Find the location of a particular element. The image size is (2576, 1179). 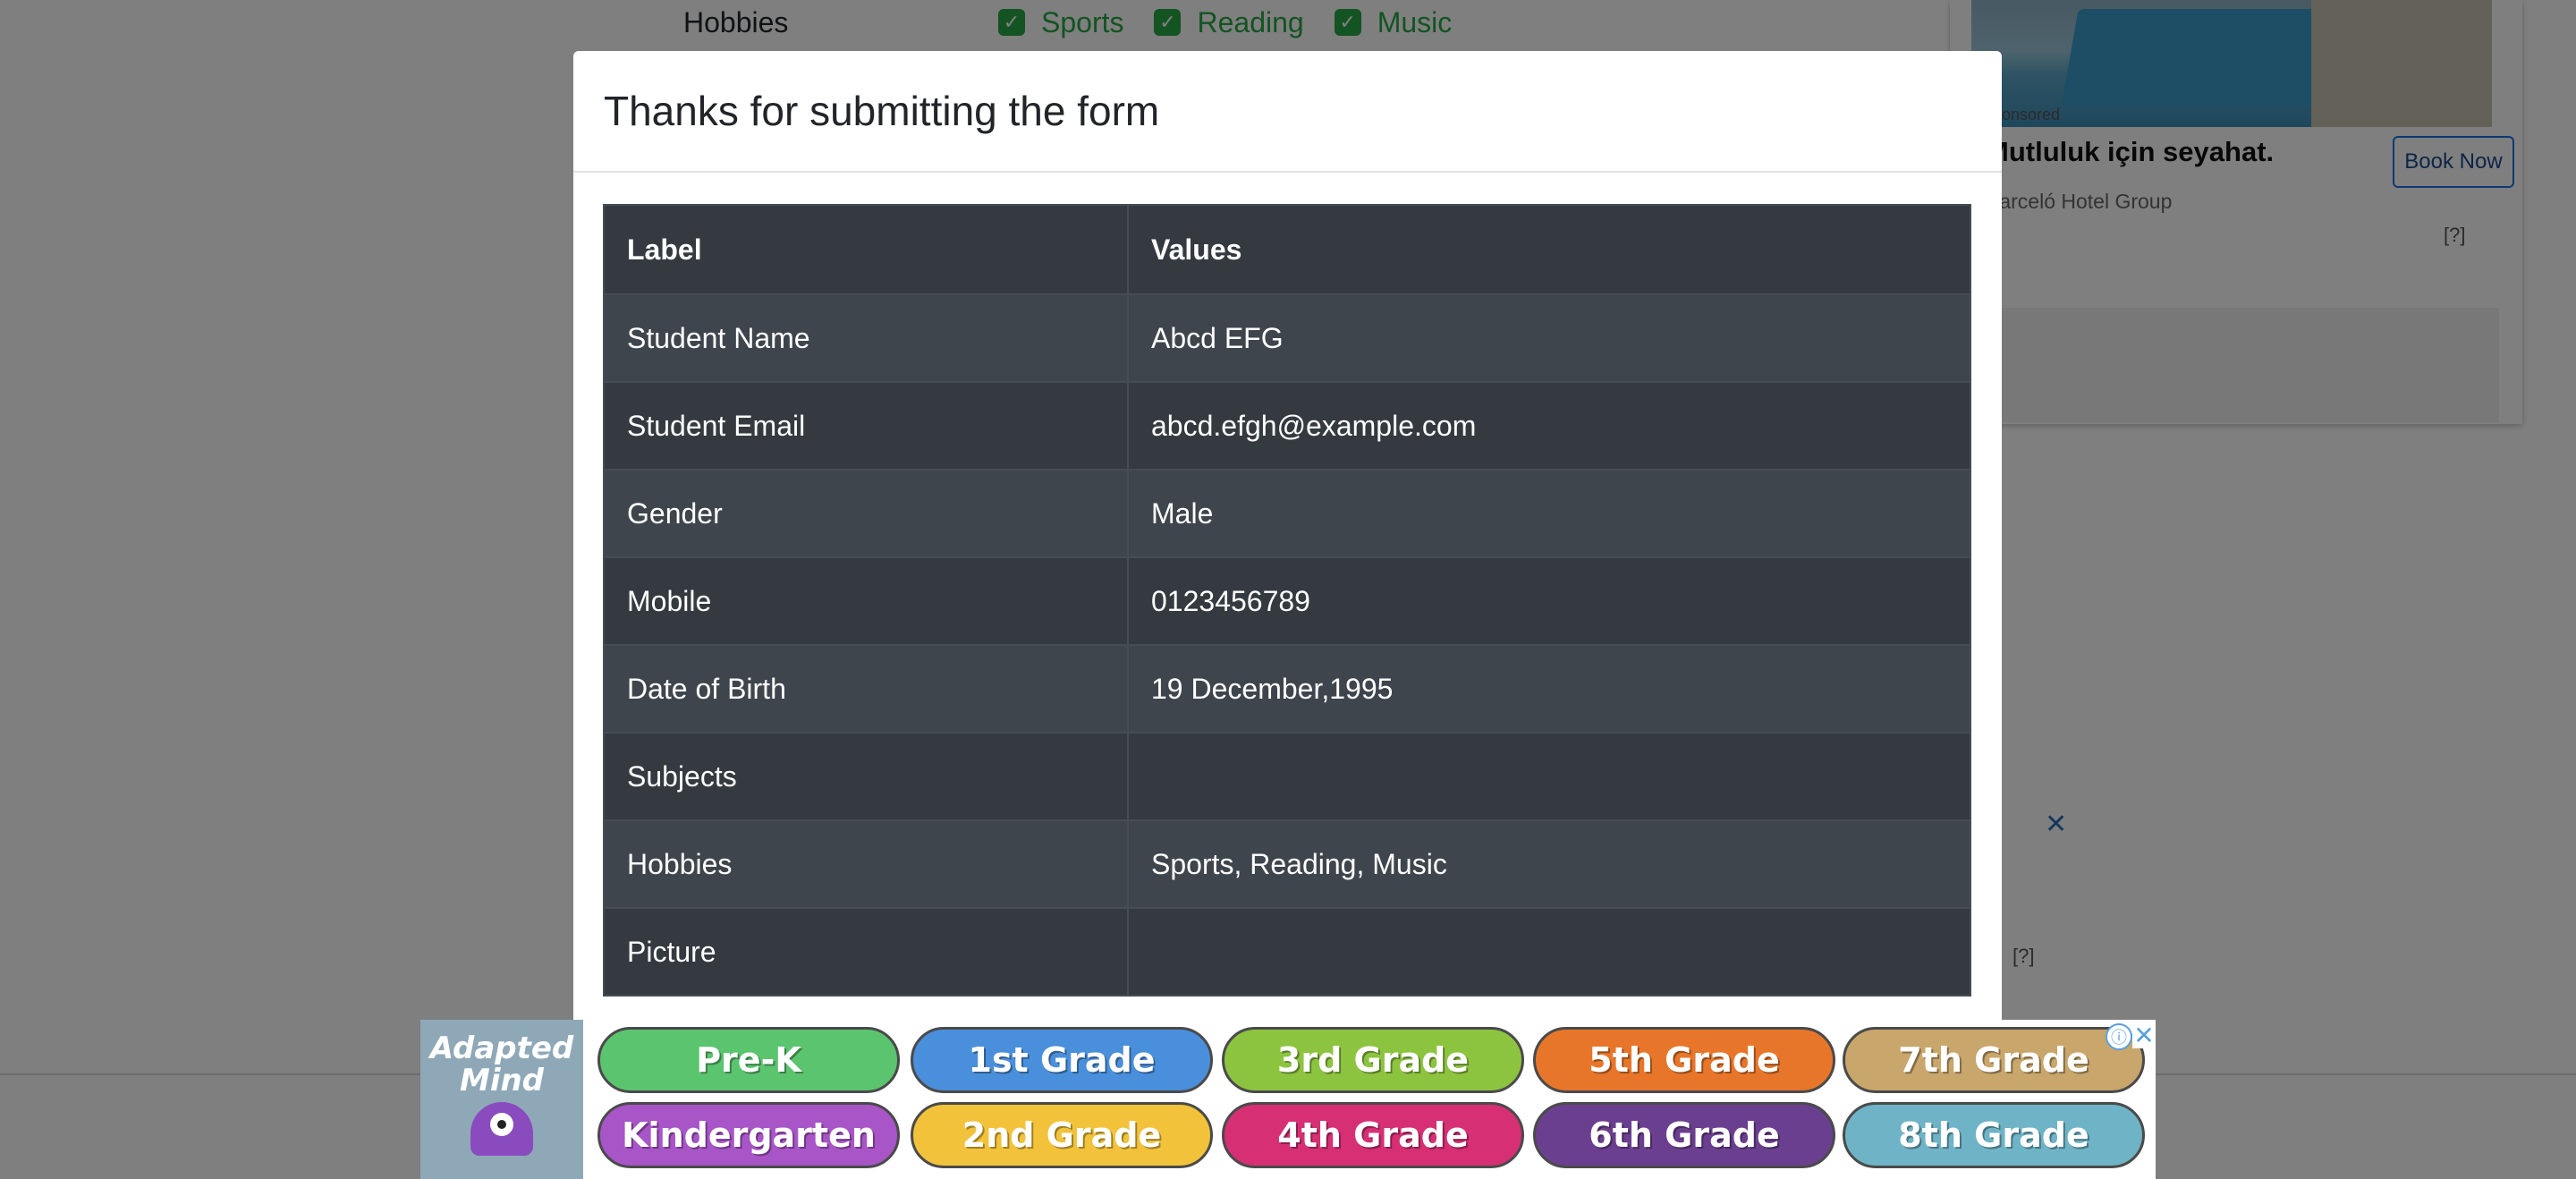

row-value: abcd.efgh@example.com is located at coordinates (1549, 426).